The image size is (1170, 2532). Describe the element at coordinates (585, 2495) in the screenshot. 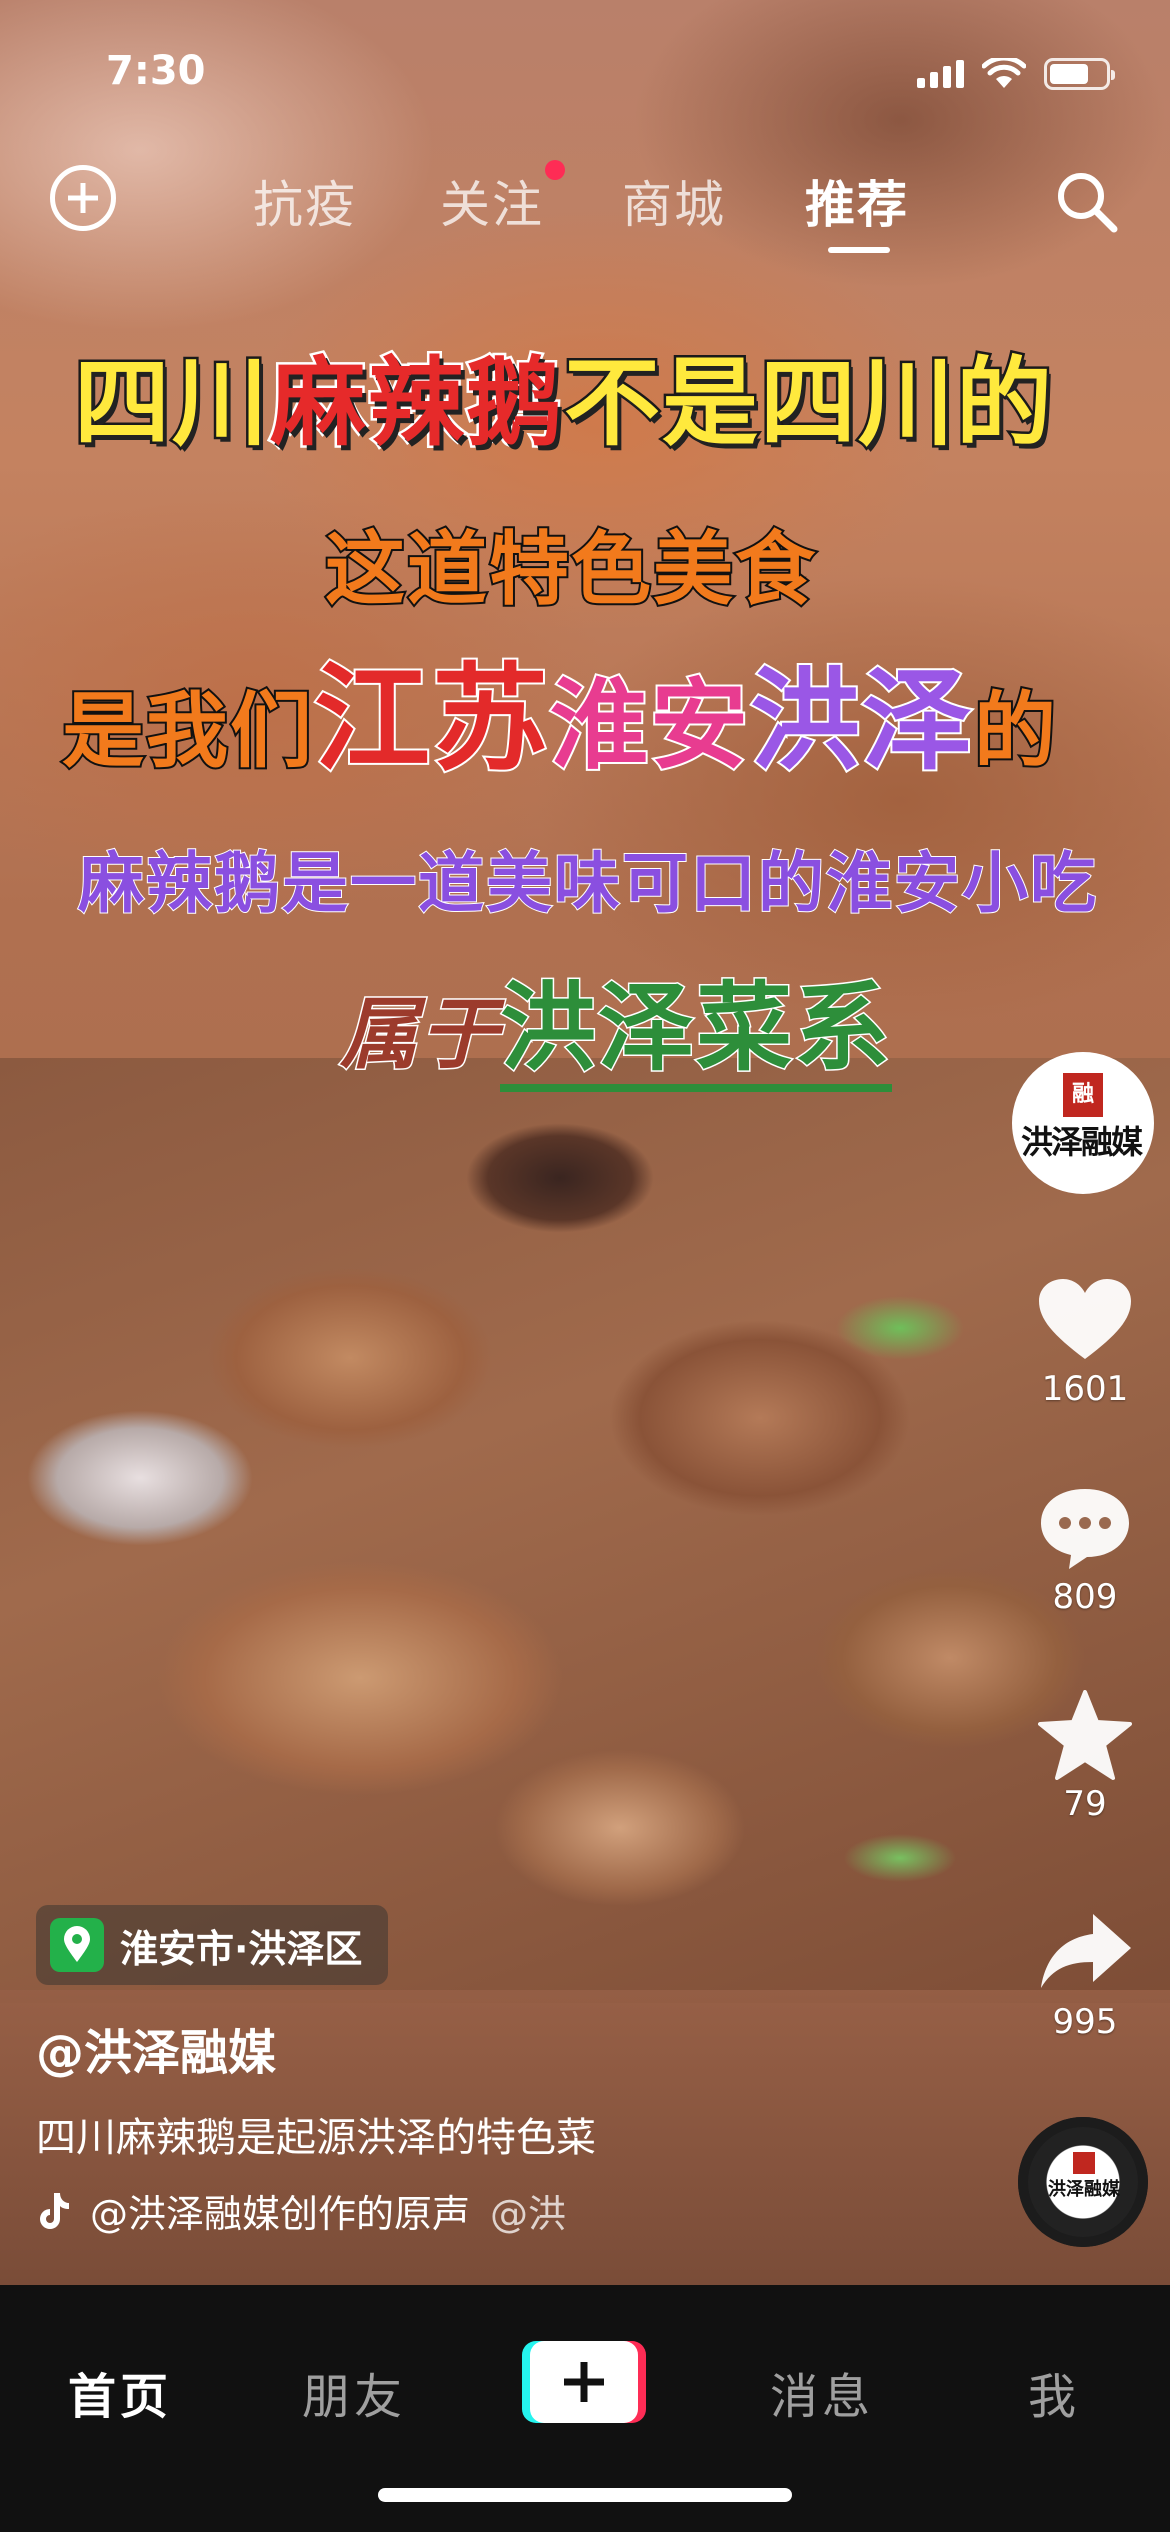

I see `home-indicator` at that location.